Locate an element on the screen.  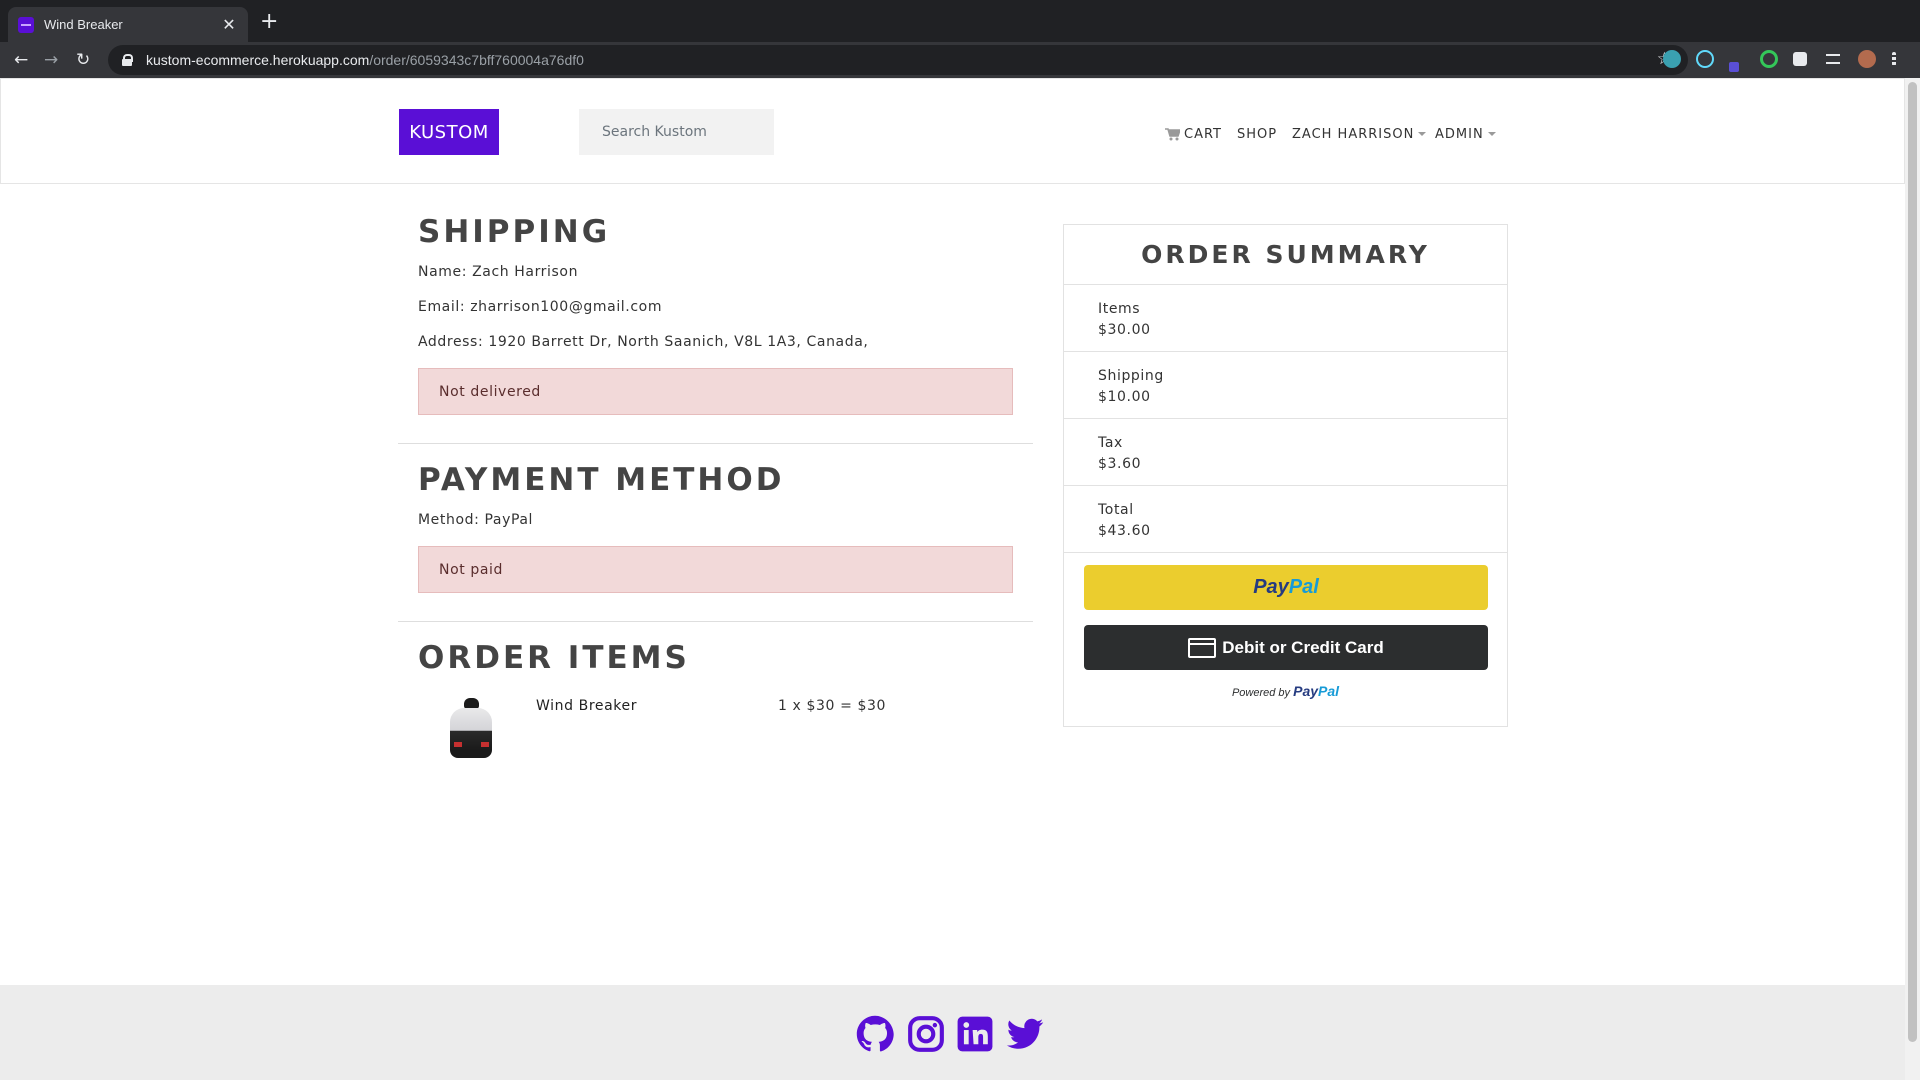
reload-button: ↻ is located at coordinates (83, 60).